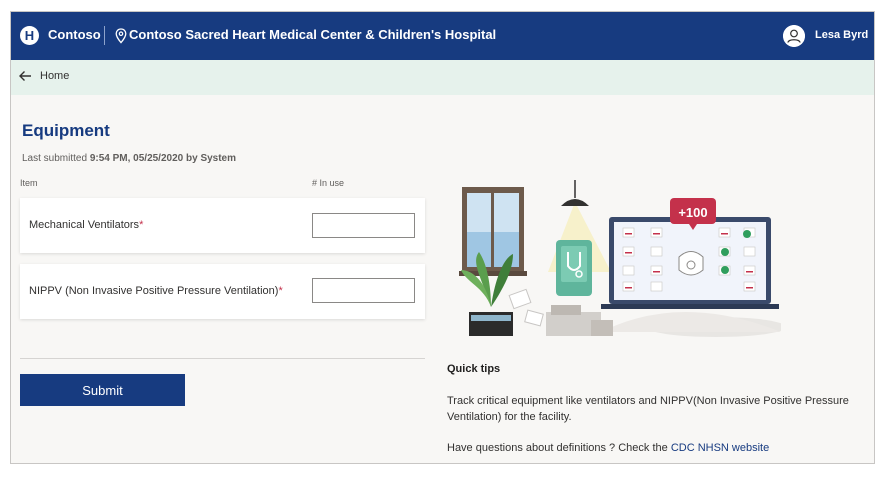  Describe the element at coordinates (25, 76) in the screenshot. I see `back-arrow-icon` at that location.